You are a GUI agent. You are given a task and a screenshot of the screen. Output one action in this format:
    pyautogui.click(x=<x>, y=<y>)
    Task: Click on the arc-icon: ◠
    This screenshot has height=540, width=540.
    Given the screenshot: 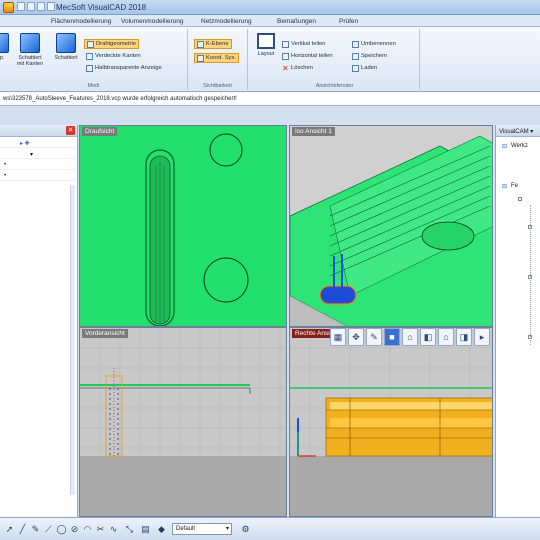 What is the action you would take?
    pyautogui.click(x=87, y=529)
    